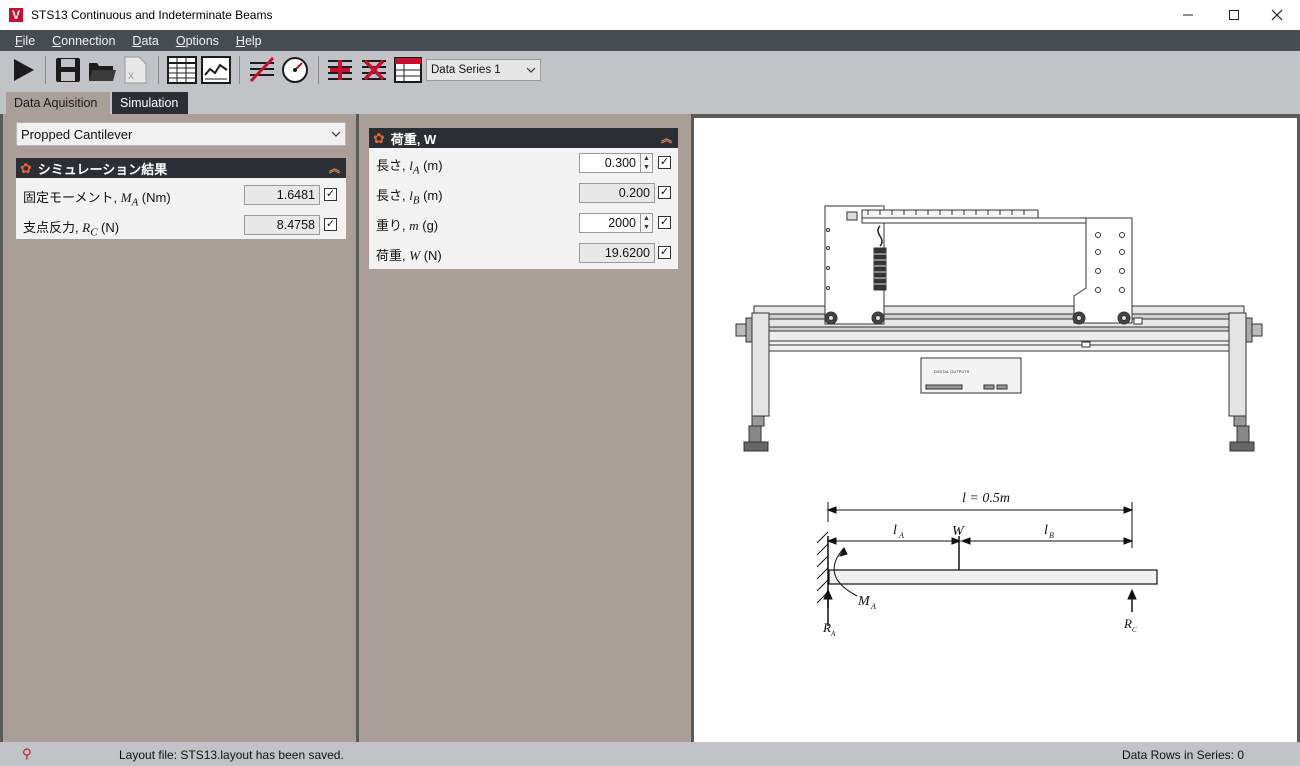 The image size is (1300, 766). I want to click on menu-help: Help, so click(249, 41).